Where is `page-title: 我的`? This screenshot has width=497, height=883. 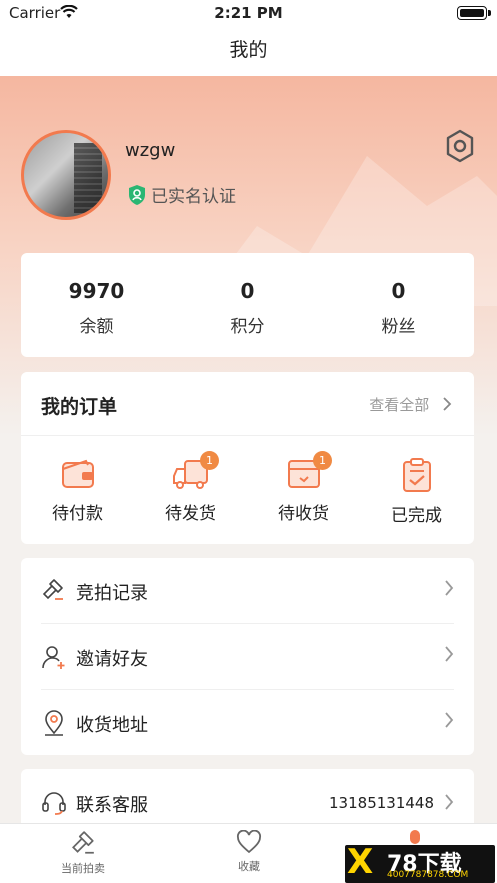
page-title: 我的 is located at coordinates (248, 50).